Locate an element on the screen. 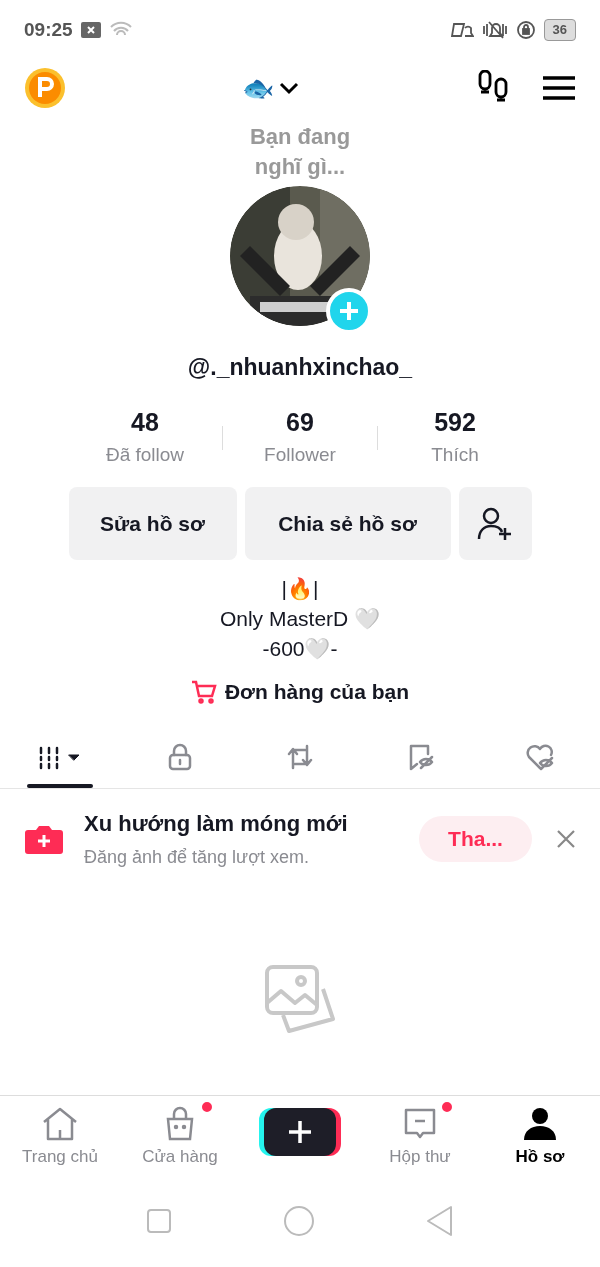 The image size is (600, 1267). stat-label: Follower is located at coordinates (300, 454).